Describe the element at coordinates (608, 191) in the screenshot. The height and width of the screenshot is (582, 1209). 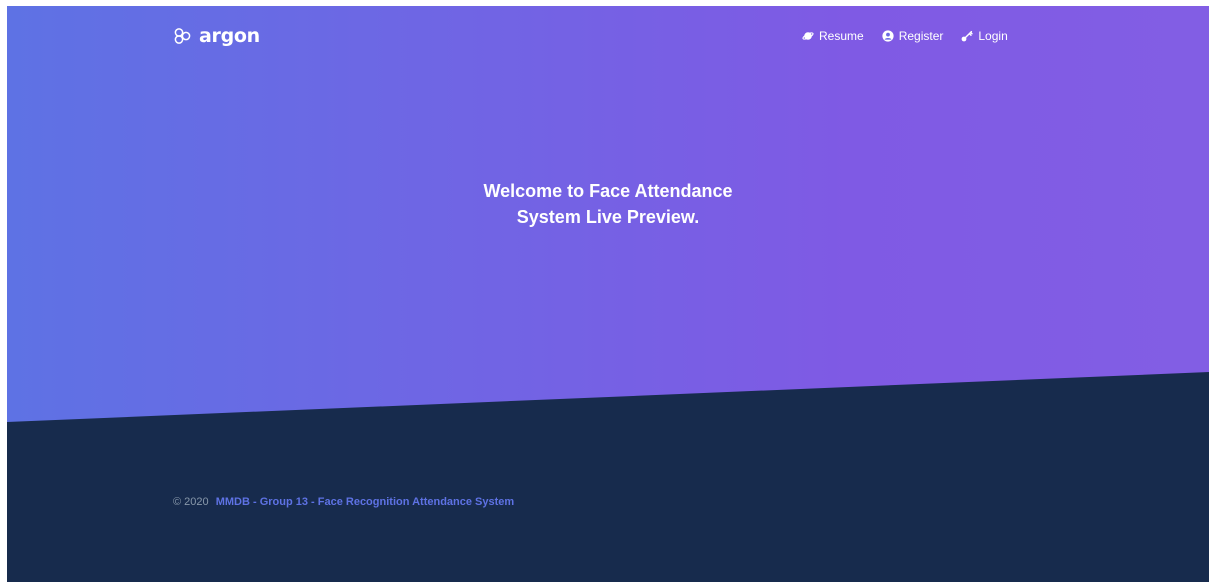
I see `hero-title-line-1: Welcome to Face Attendance` at that location.